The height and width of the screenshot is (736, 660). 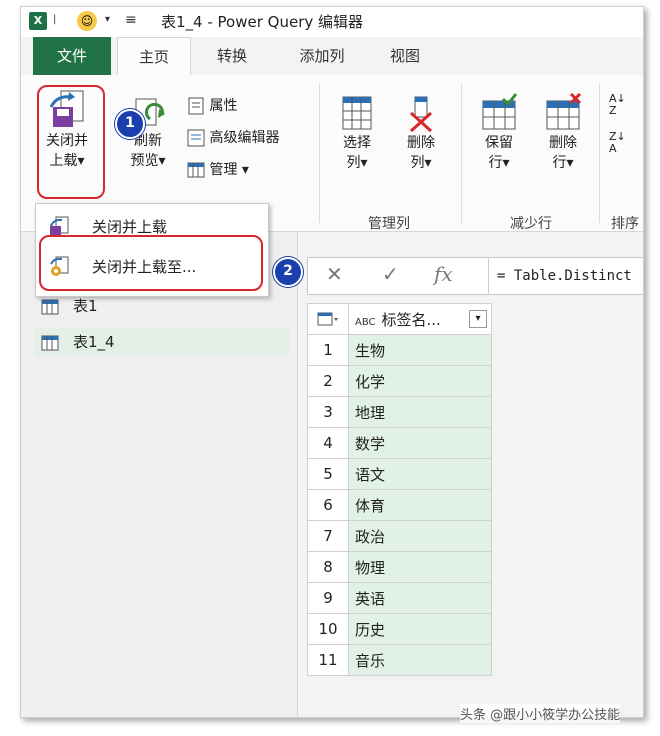 I want to click on row-index: 9, so click(x=328, y=598).